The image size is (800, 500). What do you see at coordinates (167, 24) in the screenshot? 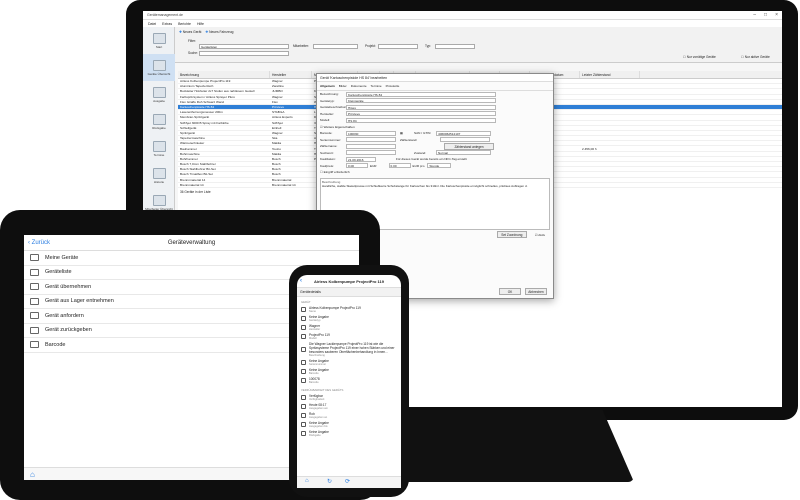
I see `menu-extras: Extras` at bounding box center [167, 24].